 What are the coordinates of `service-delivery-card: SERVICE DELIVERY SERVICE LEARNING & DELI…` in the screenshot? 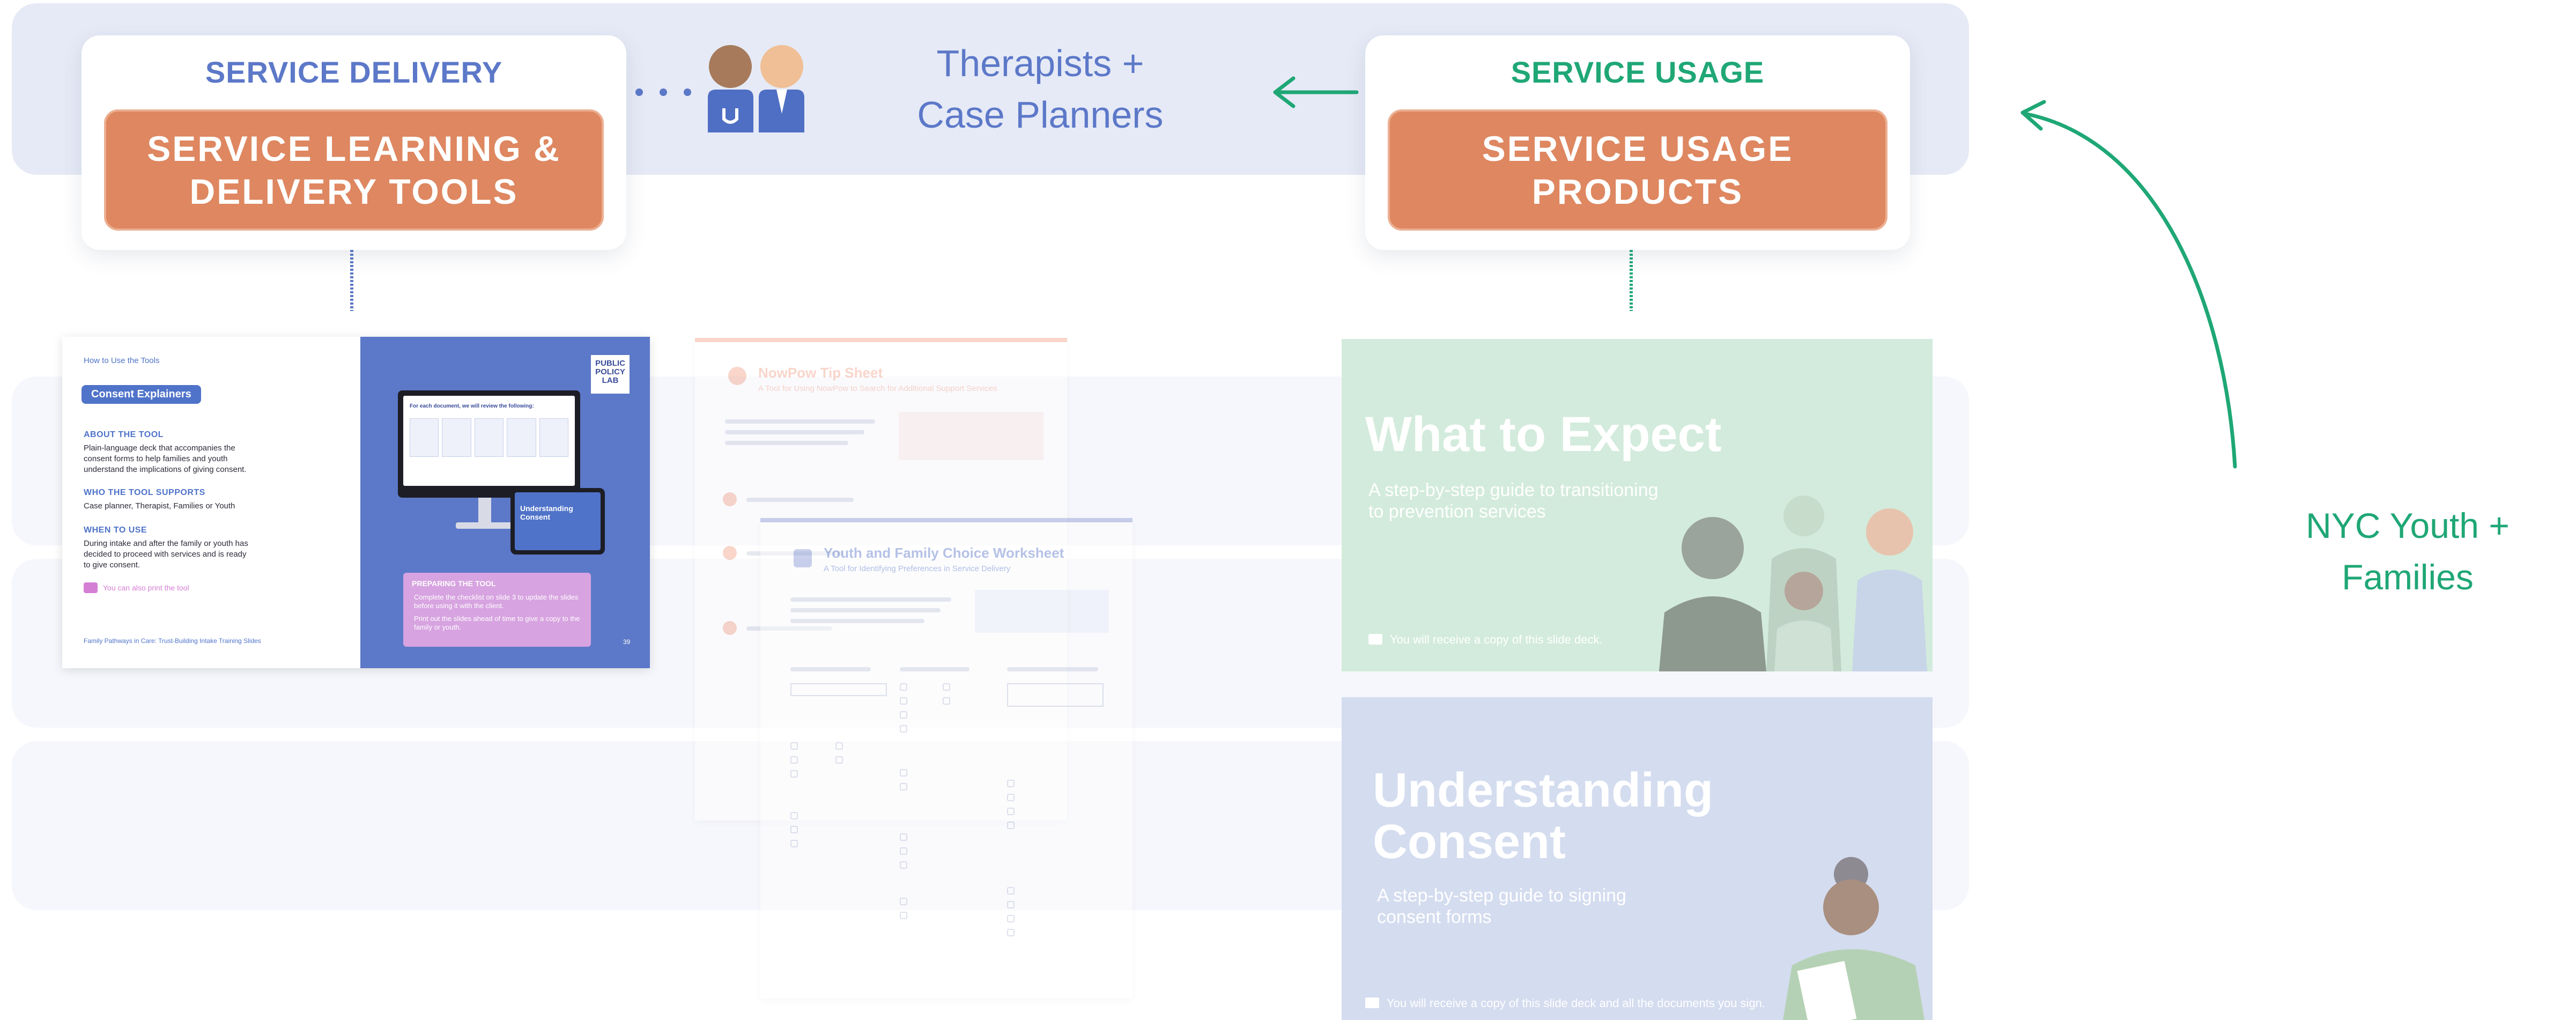 It's located at (354, 142).